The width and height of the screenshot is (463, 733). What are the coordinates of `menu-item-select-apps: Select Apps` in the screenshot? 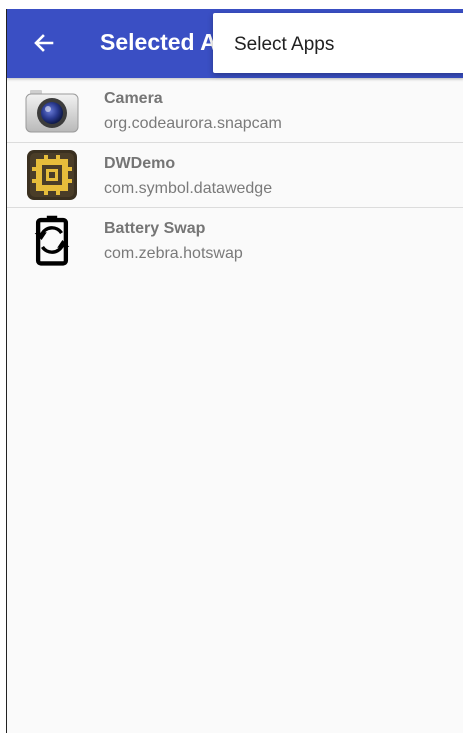 It's located at (338, 43).